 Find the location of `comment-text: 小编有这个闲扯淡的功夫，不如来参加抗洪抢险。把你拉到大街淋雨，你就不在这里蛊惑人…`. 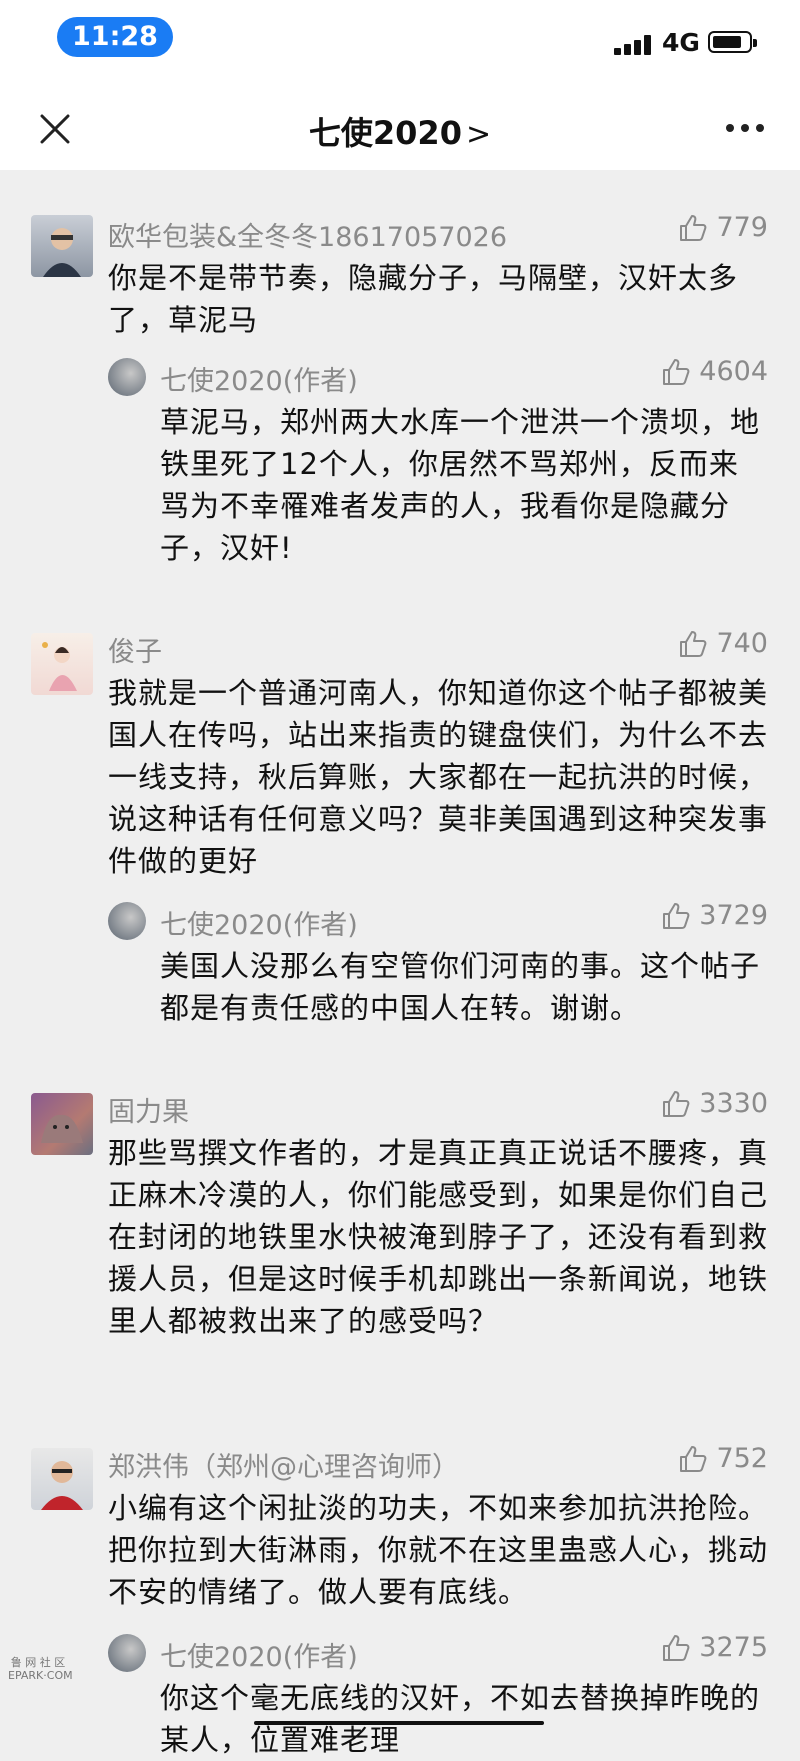

comment-text: 小编有这个闲扯淡的功夫，不如来参加抗洪抢险。把你拉到大街淋雨，你就不在这里蛊惑人… is located at coordinates (438, 1550).